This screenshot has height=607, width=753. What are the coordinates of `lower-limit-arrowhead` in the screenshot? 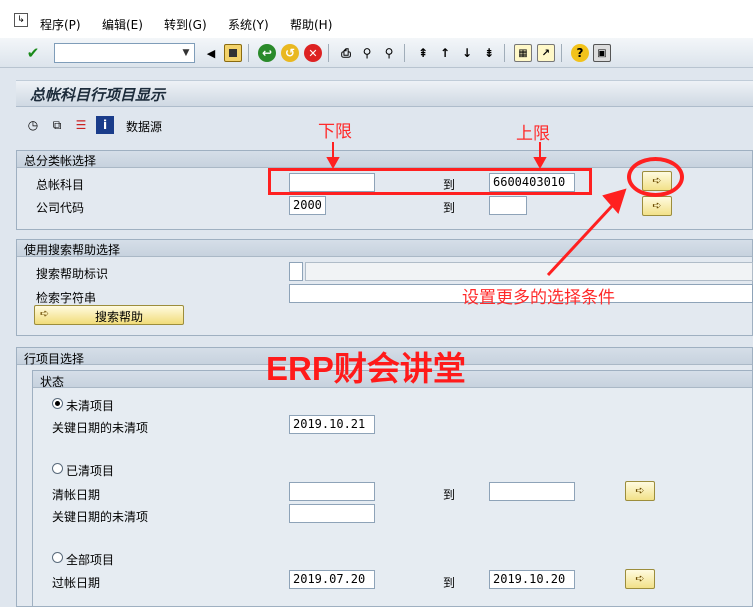 It's located at (333, 163).